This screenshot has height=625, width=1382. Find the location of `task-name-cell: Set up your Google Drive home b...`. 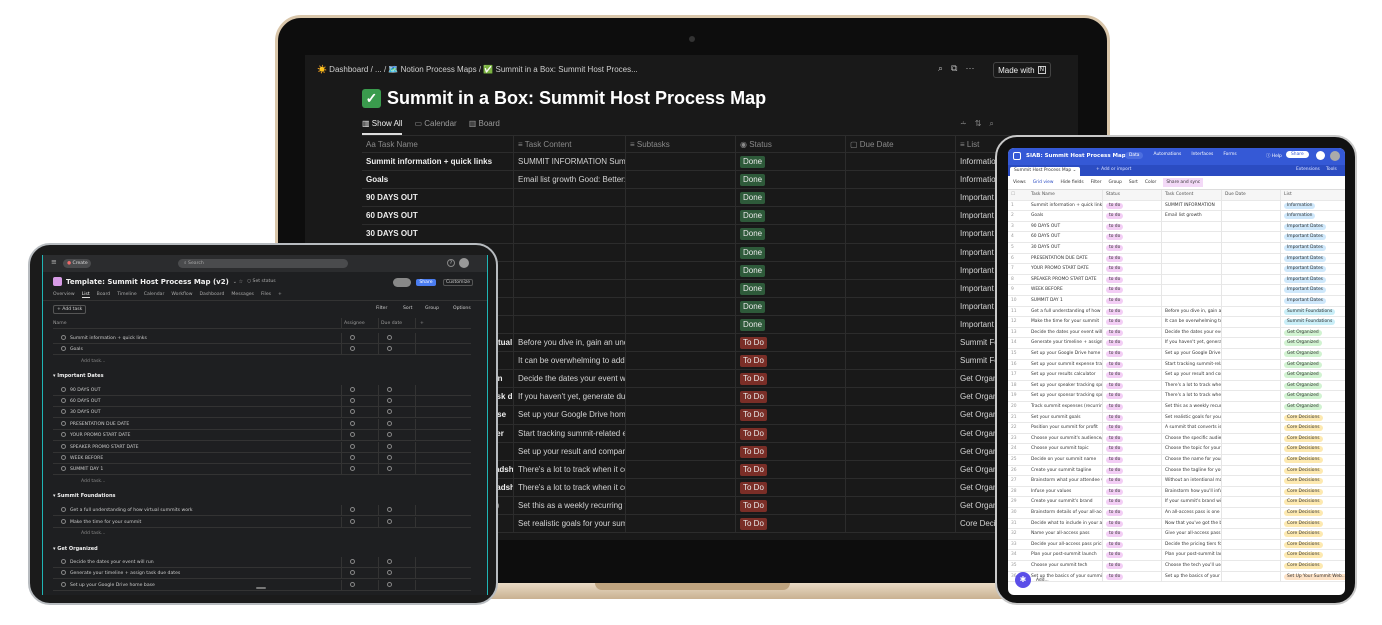

task-name-cell: Set up your Google Drive home b... is located at coordinates (1065, 354).